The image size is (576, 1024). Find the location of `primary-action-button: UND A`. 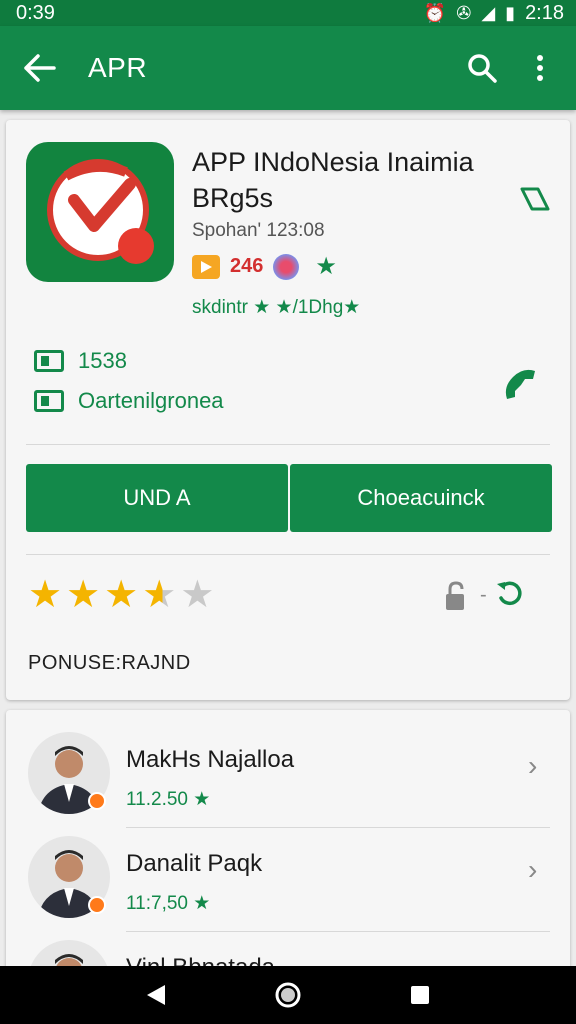

primary-action-button: UND A is located at coordinates (157, 498).